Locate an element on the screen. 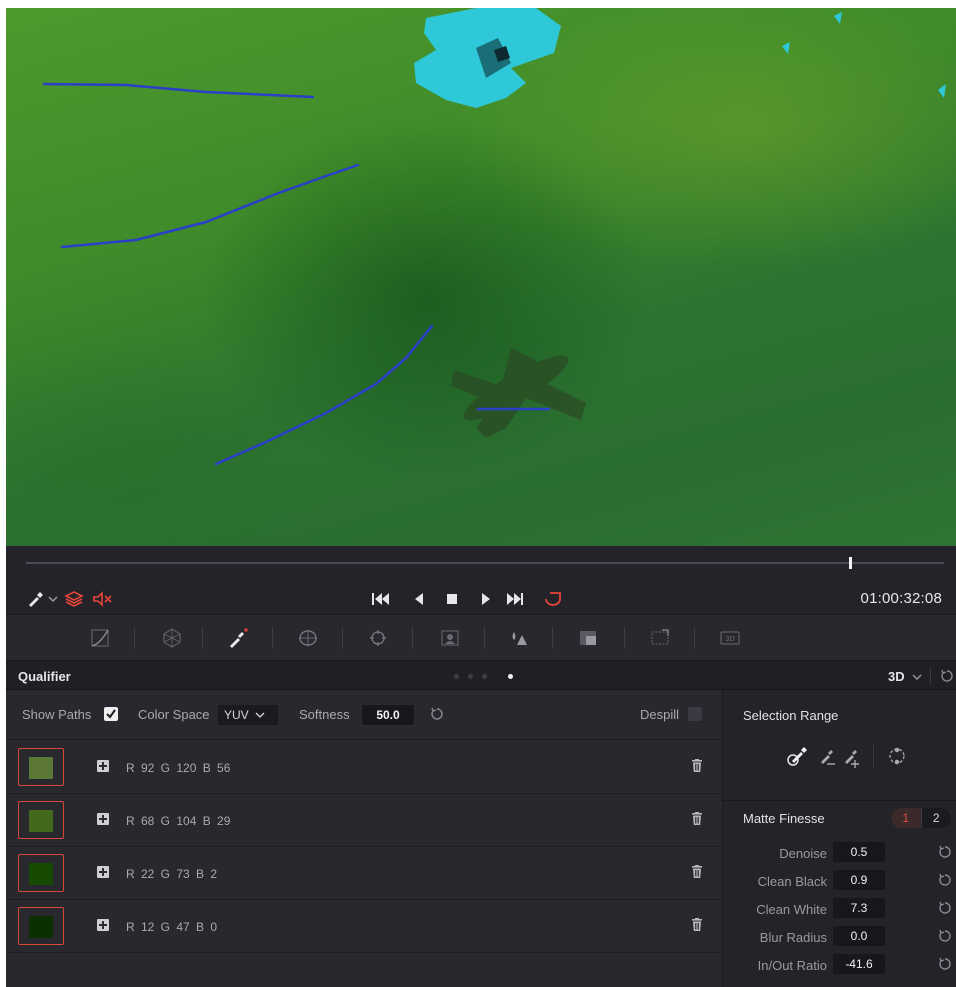 Image resolution: width=956 pixels, height=987 pixels. selection-tools is located at coordinates (846, 756).